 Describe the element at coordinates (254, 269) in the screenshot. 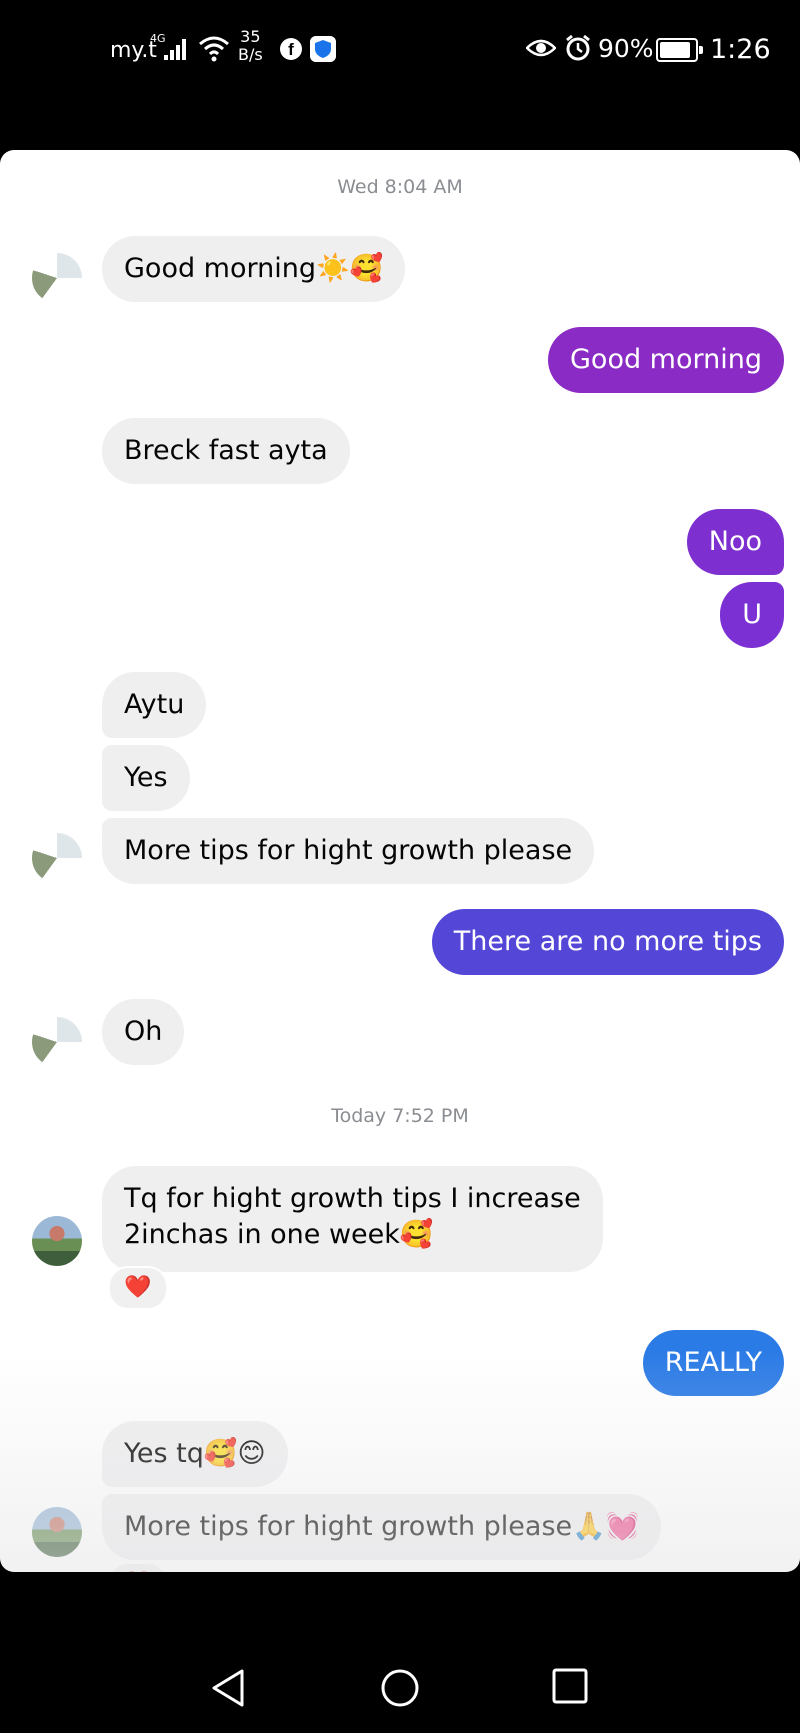

I see `incoming-message: Good morning☀️🥰` at that location.